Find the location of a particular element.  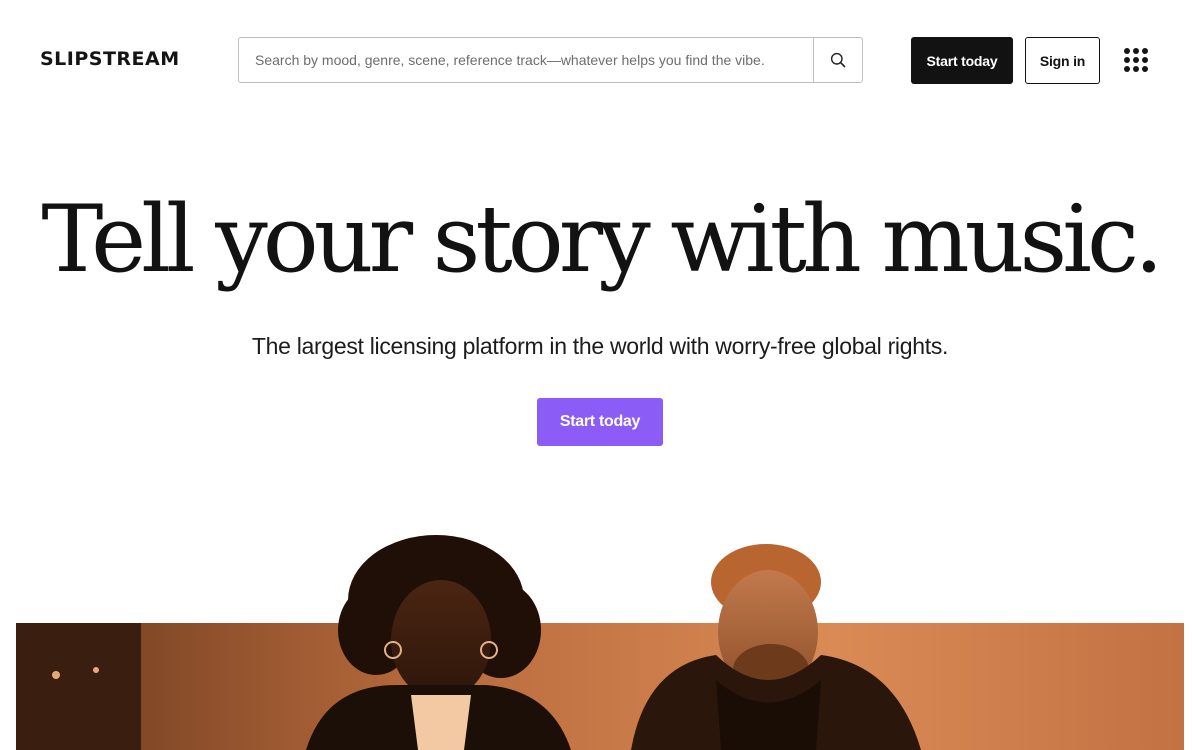

search-bar is located at coordinates (550, 60).